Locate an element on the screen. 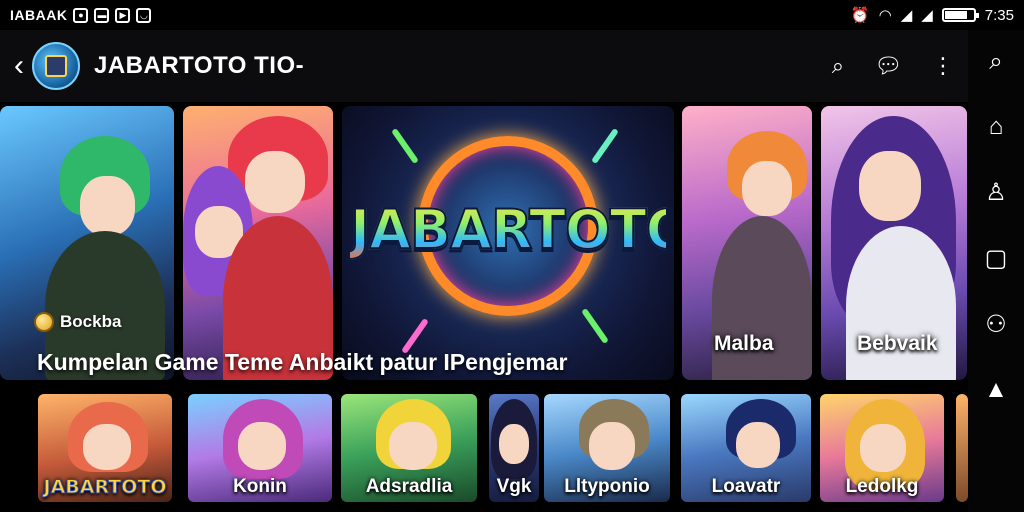 The image size is (1024, 512). coin-badge-label: Bockba is located at coordinates (91, 321).